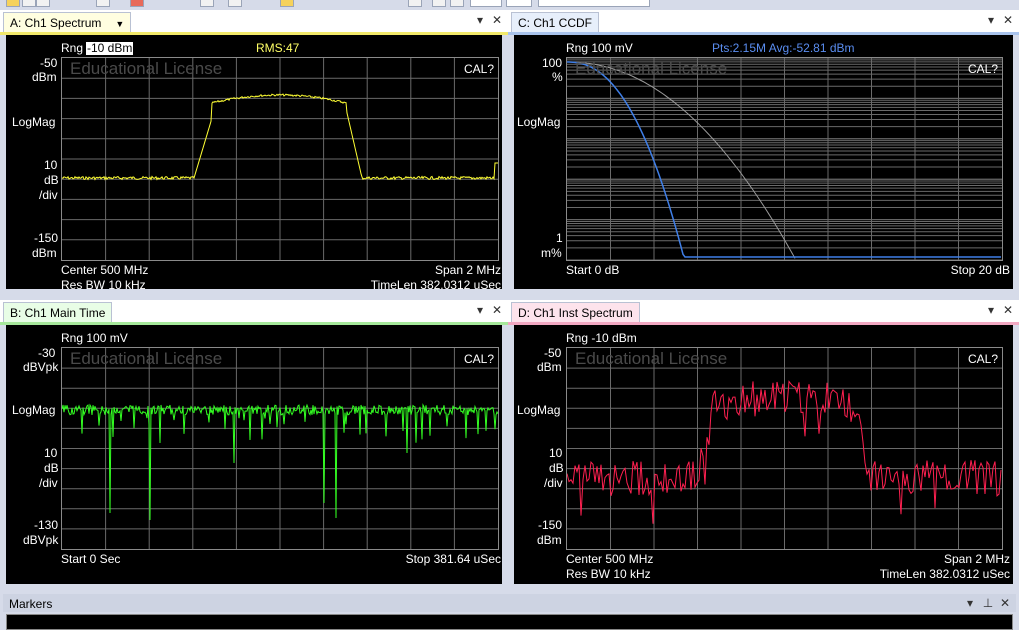 Image resolution: width=1019 pixels, height=630 pixels. What do you see at coordinates (110, 48) in the screenshot?
I see `range-value-input: -10 dBm` at bounding box center [110, 48].